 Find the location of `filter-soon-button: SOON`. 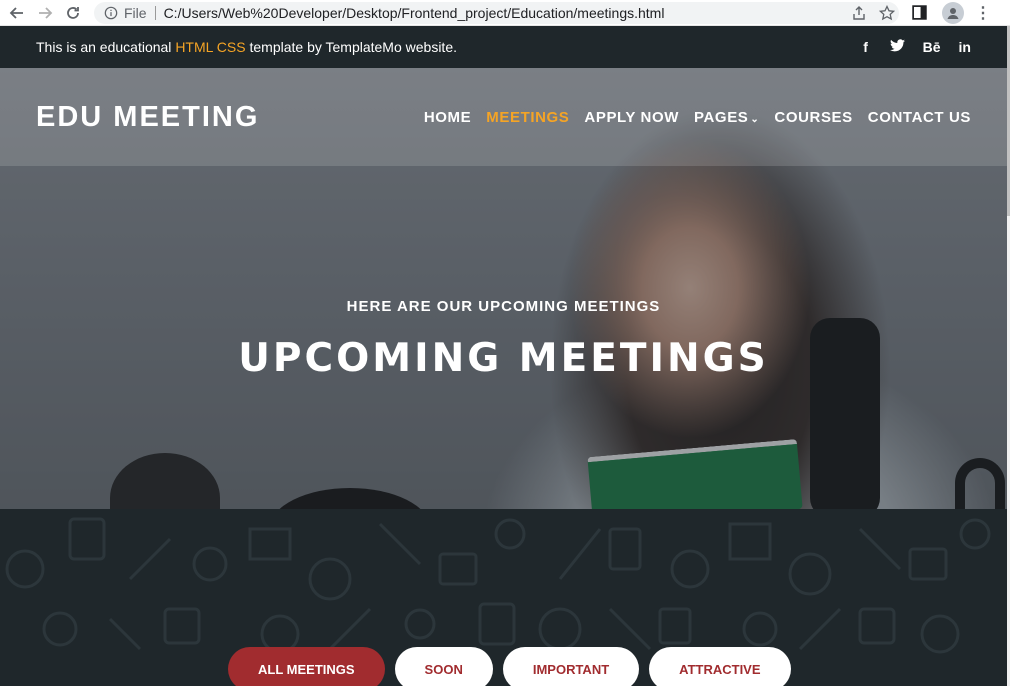

filter-soon-button: SOON is located at coordinates (443, 666).